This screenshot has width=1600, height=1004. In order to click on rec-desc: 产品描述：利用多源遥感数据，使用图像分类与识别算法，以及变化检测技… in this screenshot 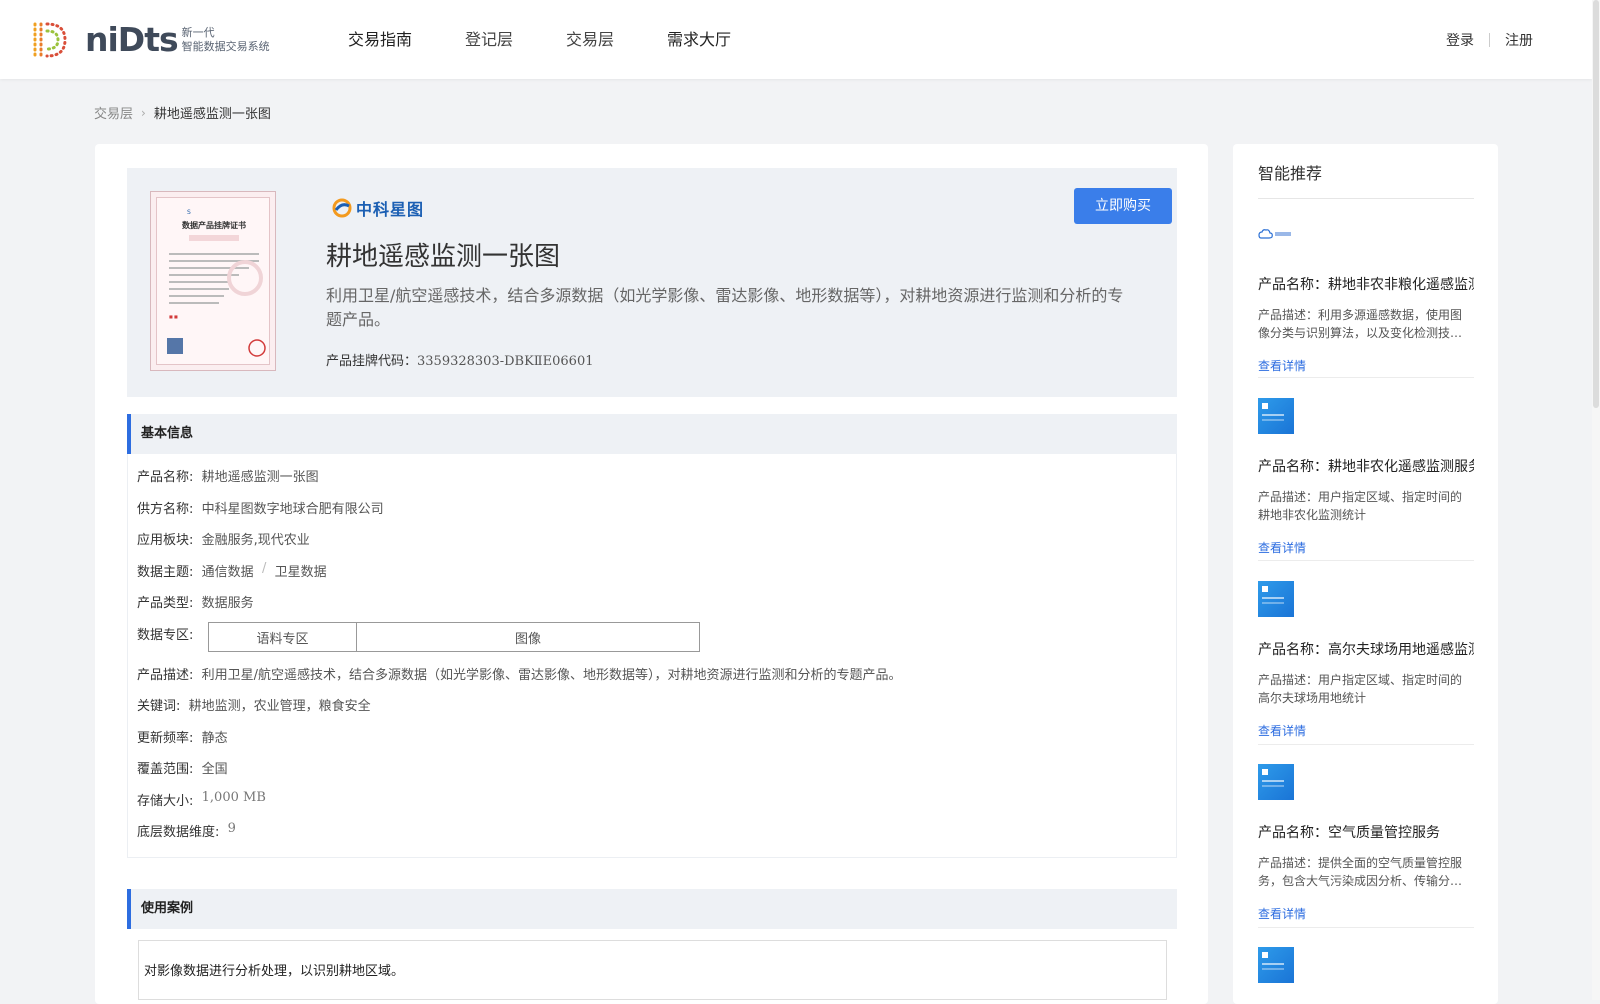, I will do `click(1360, 324)`.